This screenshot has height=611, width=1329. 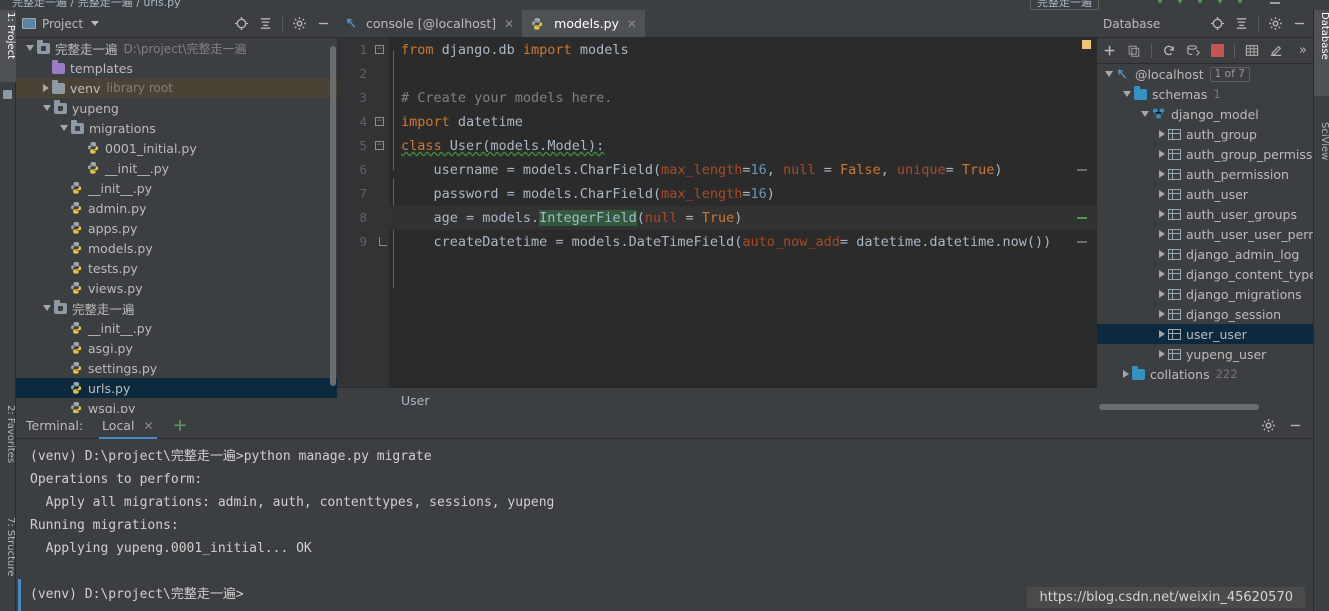 I want to click on project-tree-row: asgi.py, so click(x=176, y=348).